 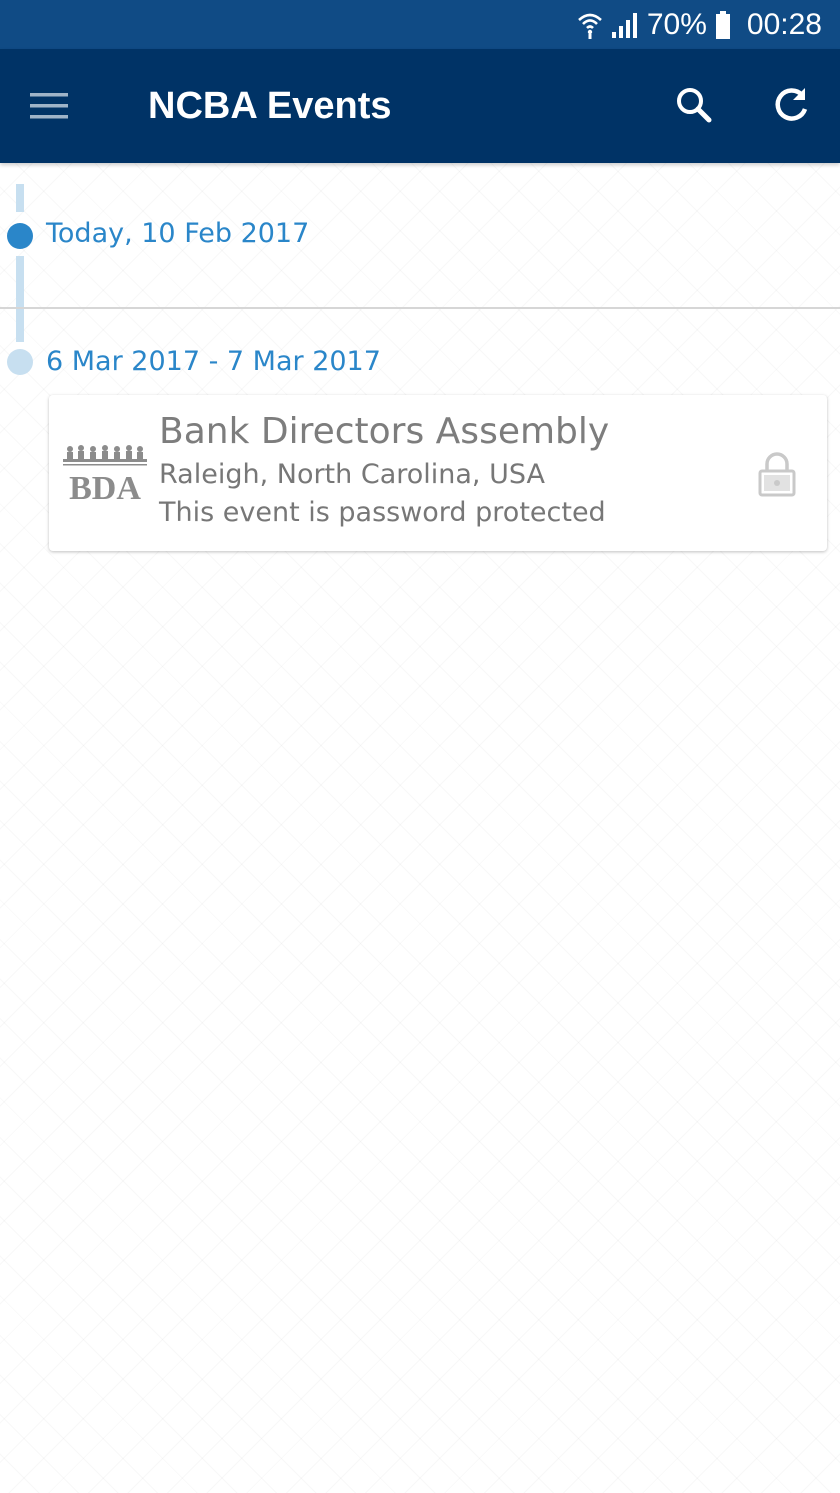 What do you see at coordinates (420, 308) in the screenshot?
I see `section-divider` at bounding box center [420, 308].